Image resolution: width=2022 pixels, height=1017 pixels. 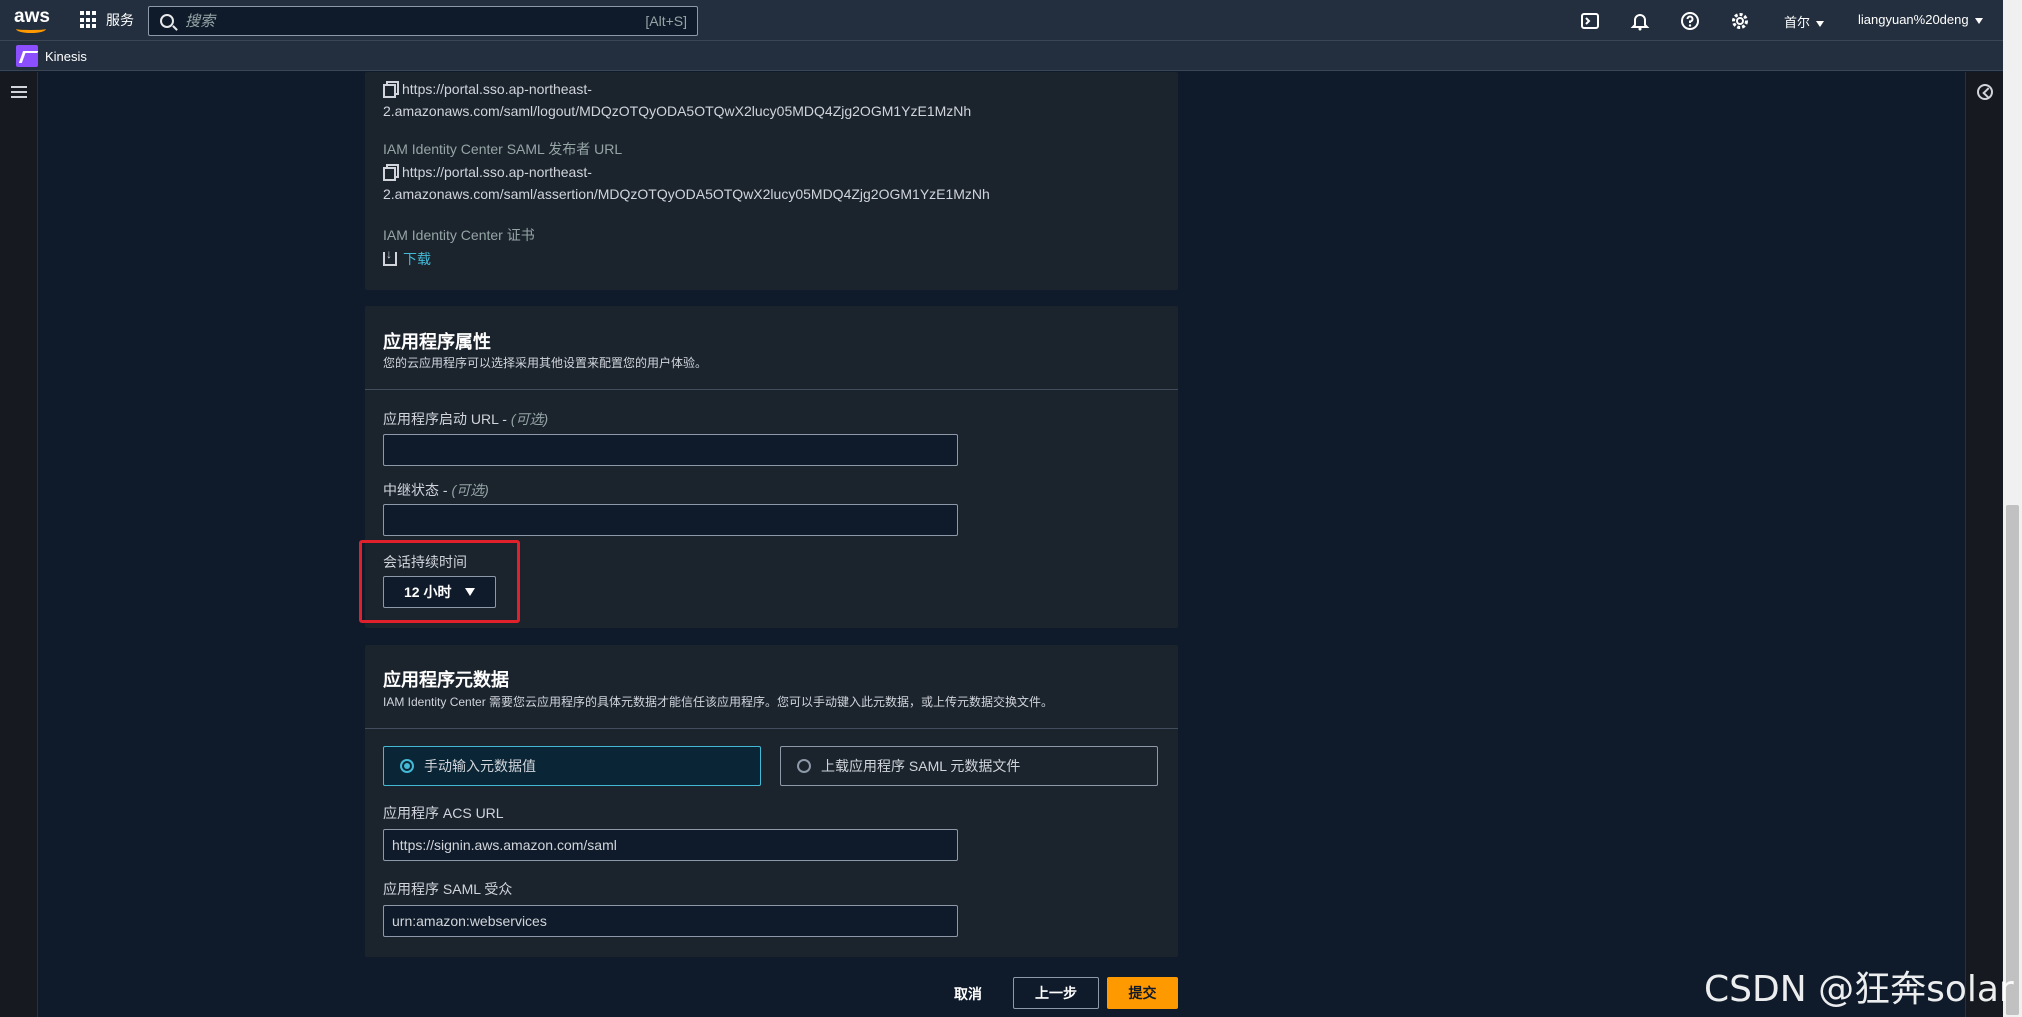 I want to click on page-scrollbar, so click(x=2012, y=508).